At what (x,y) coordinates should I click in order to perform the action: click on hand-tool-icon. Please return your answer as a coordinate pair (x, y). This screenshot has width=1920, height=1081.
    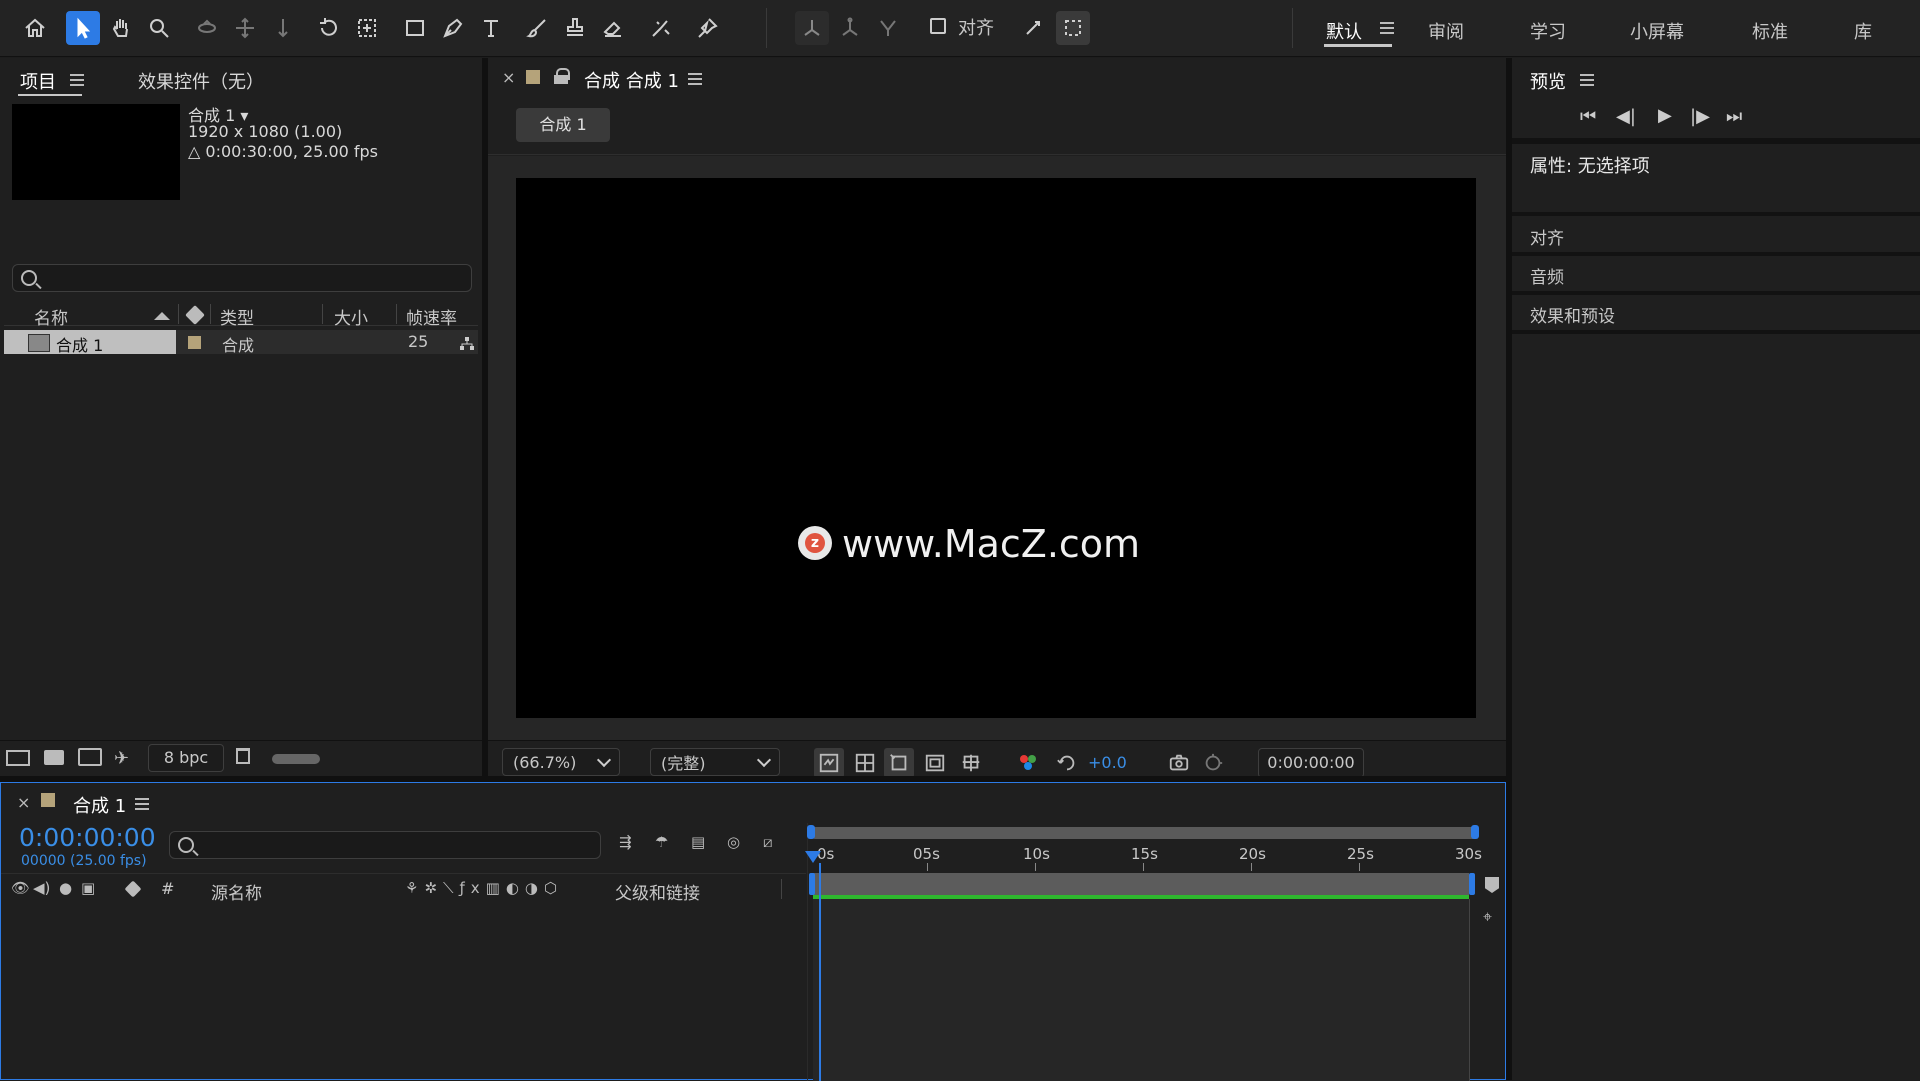
    Looking at the image, I should click on (121, 28).